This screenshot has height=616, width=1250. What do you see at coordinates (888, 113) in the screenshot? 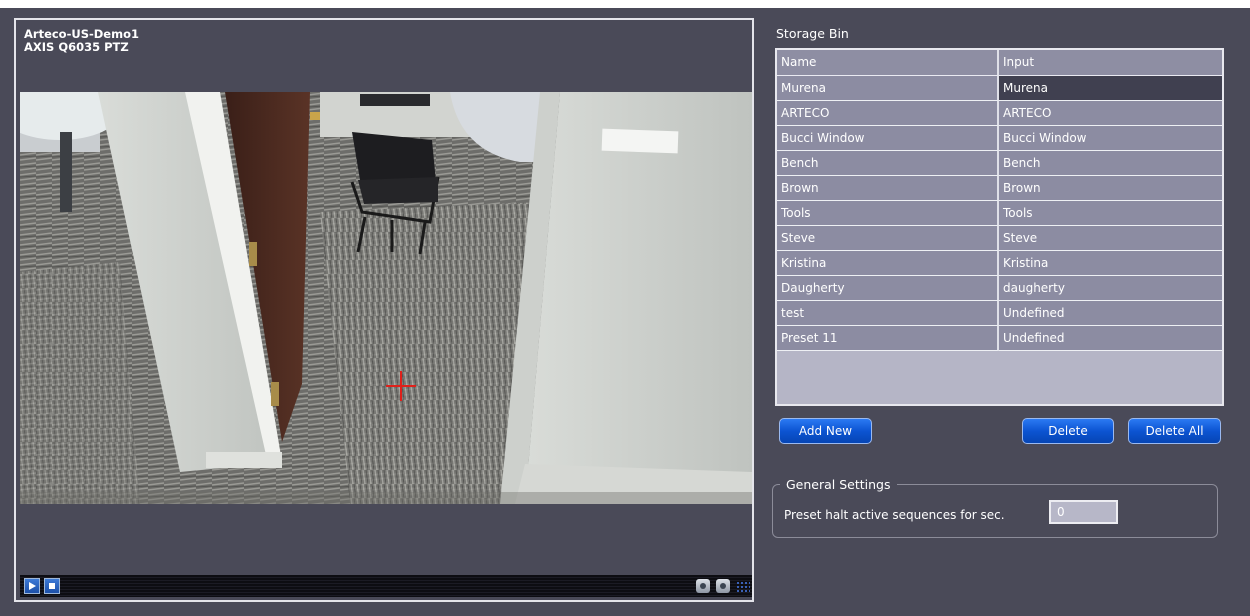
I see `preset-name-cell: ARTECO` at bounding box center [888, 113].